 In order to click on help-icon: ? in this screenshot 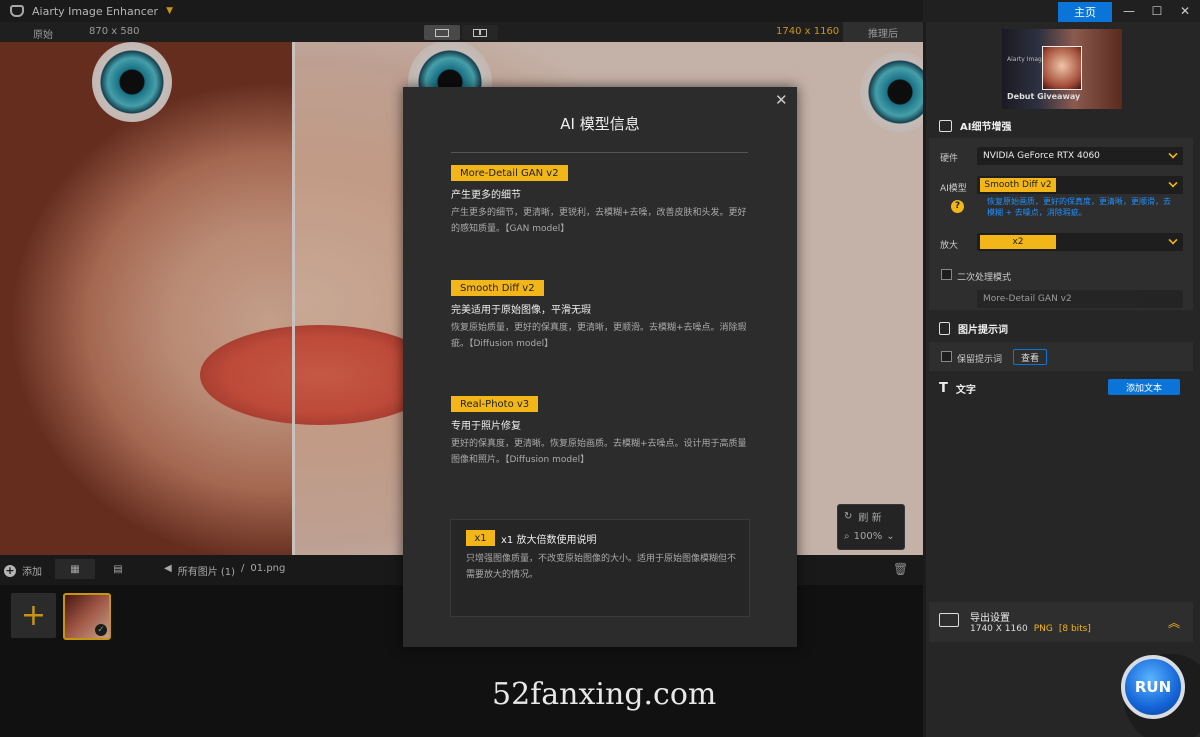, I will do `click(957, 206)`.